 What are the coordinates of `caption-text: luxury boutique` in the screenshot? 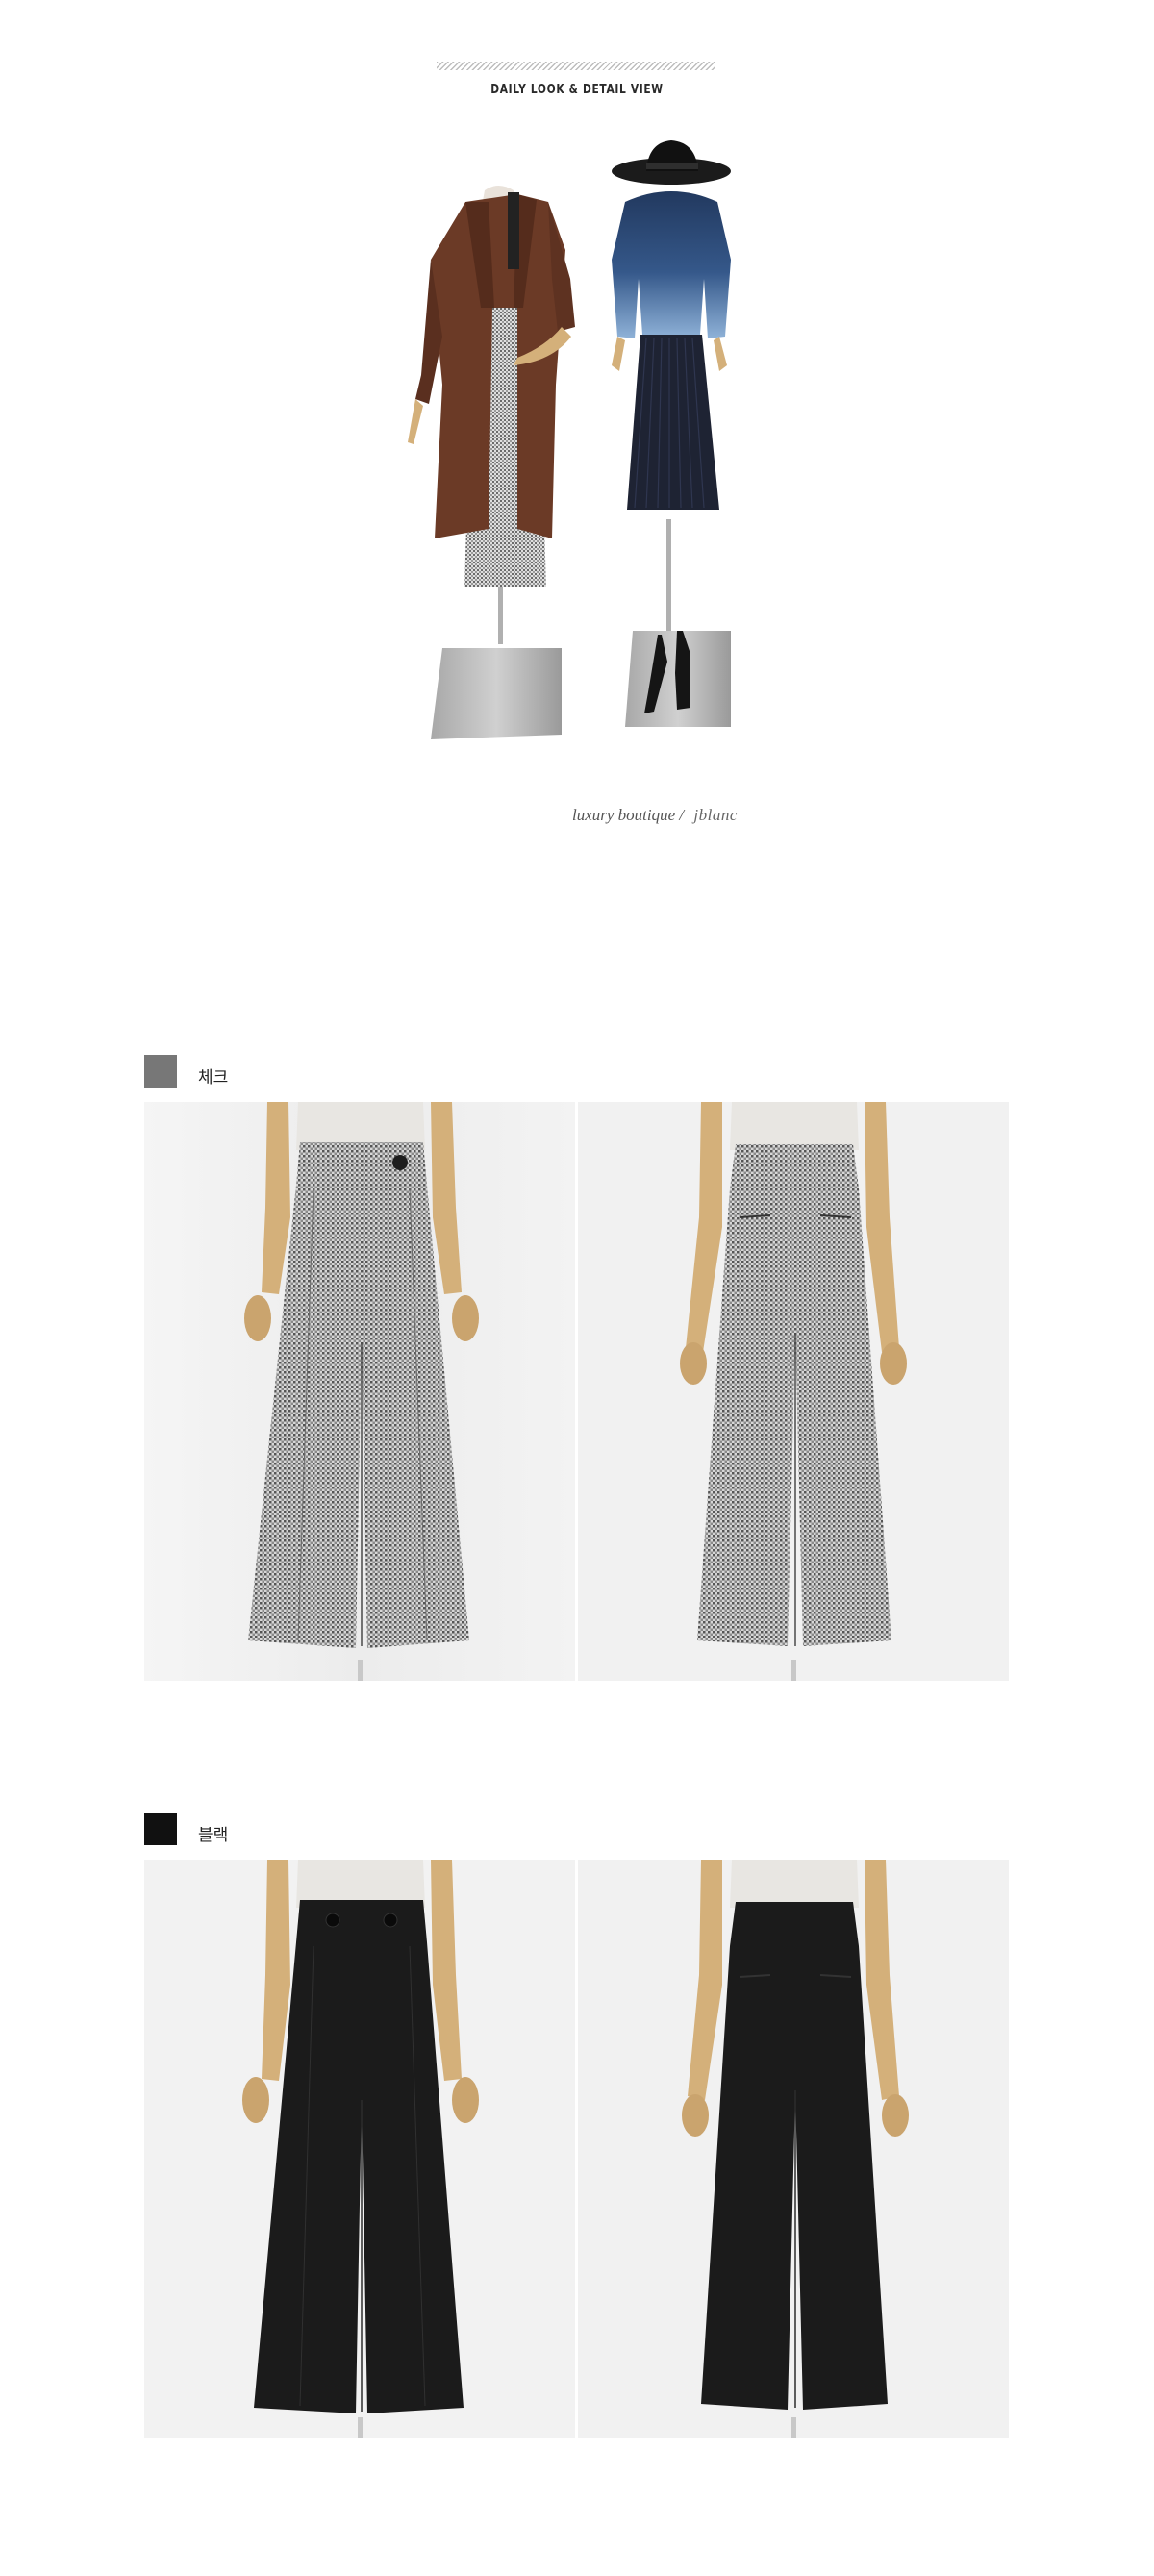 It's located at (624, 815).